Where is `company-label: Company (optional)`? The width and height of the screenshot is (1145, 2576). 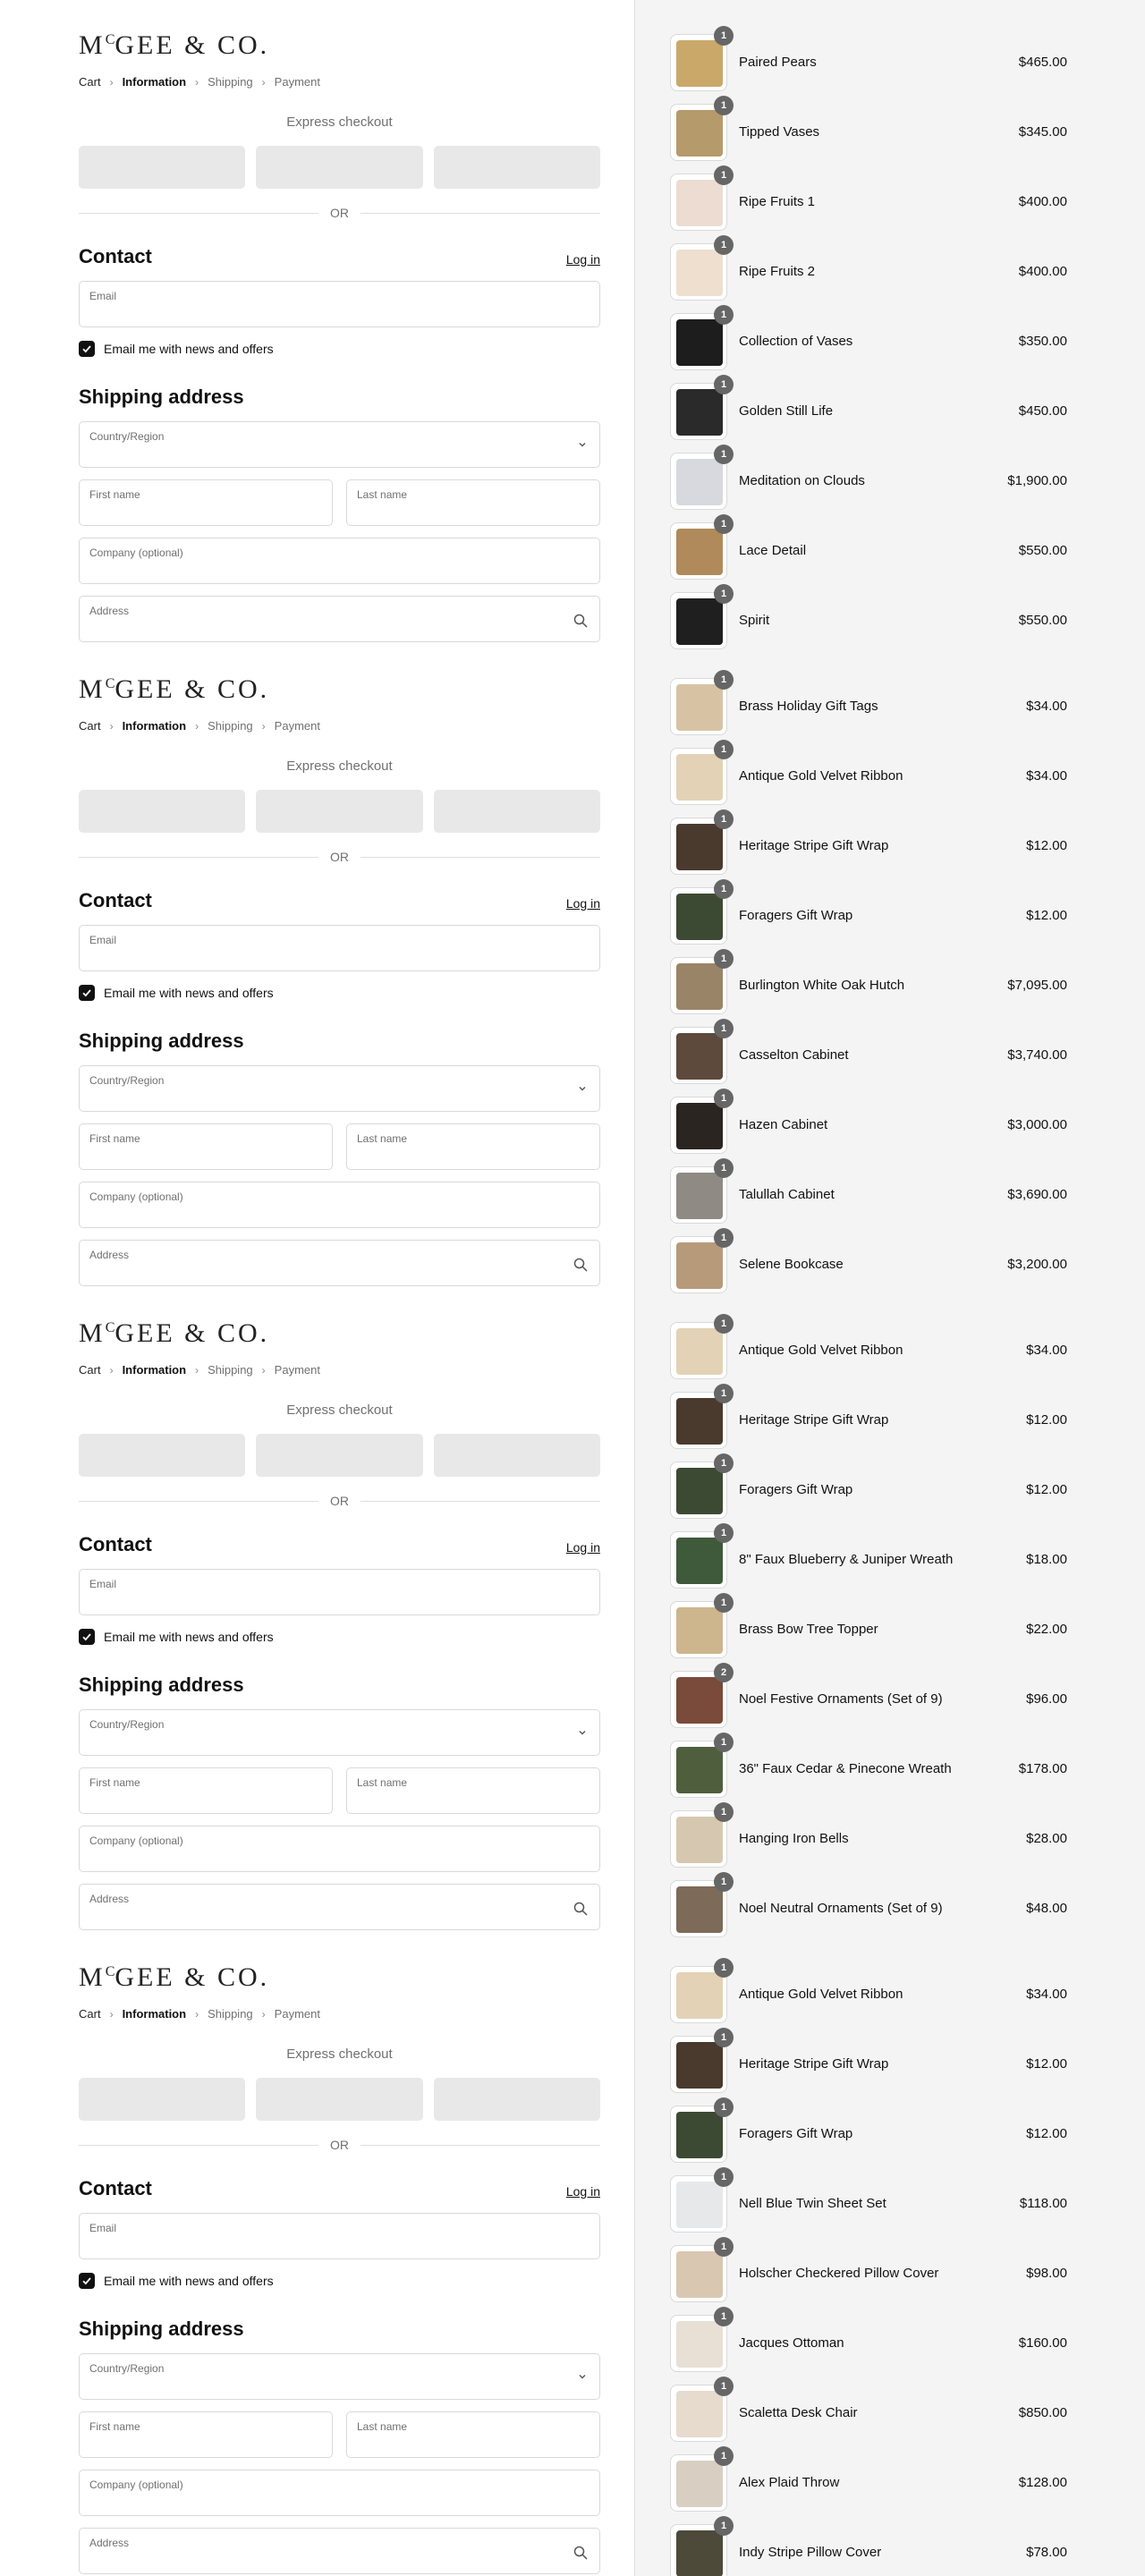
company-label: Company (optional) is located at coordinates (136, 553).